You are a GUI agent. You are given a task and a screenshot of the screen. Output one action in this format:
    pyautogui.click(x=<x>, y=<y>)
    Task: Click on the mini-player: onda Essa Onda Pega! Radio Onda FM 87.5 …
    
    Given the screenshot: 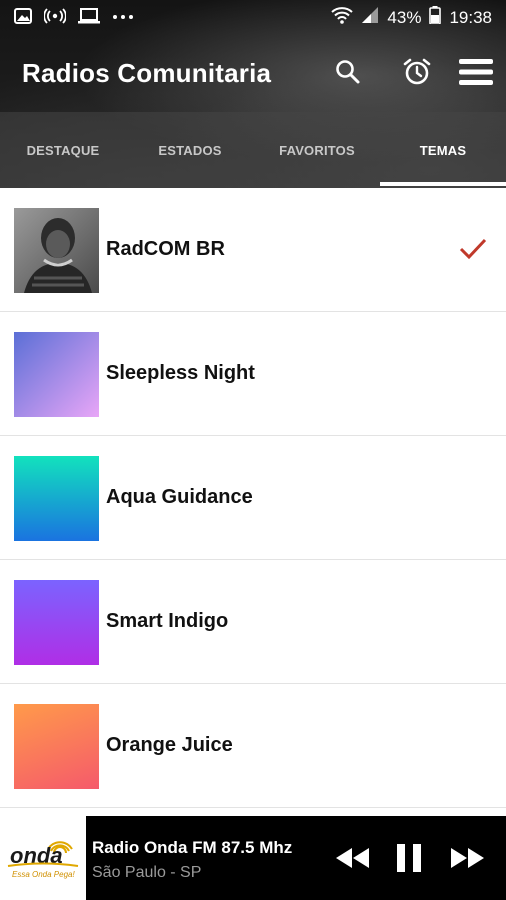 What is the action you would take?
    pyautogui.click(x=253, y=858)
    